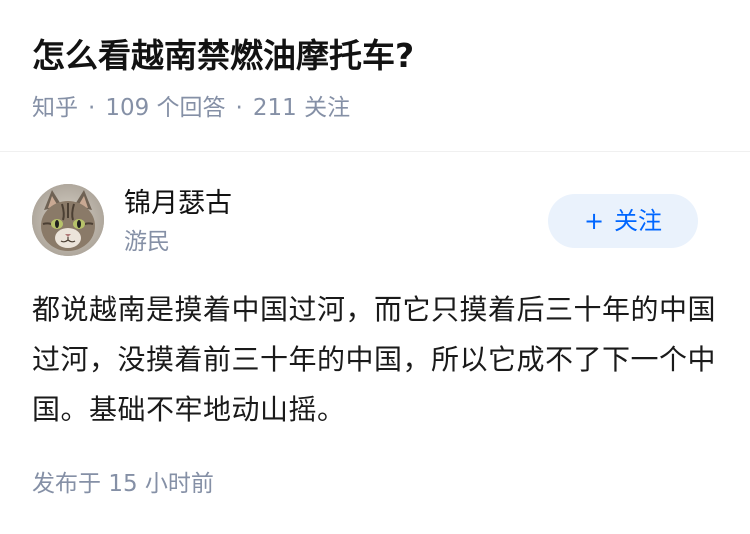 The height and width of the screenshot is (534, 750). Describe the element at coordinates (375, 108) in the screenshot. I see `question-meta: 知乎 · 109 个回答 · 211 关注` at that location.